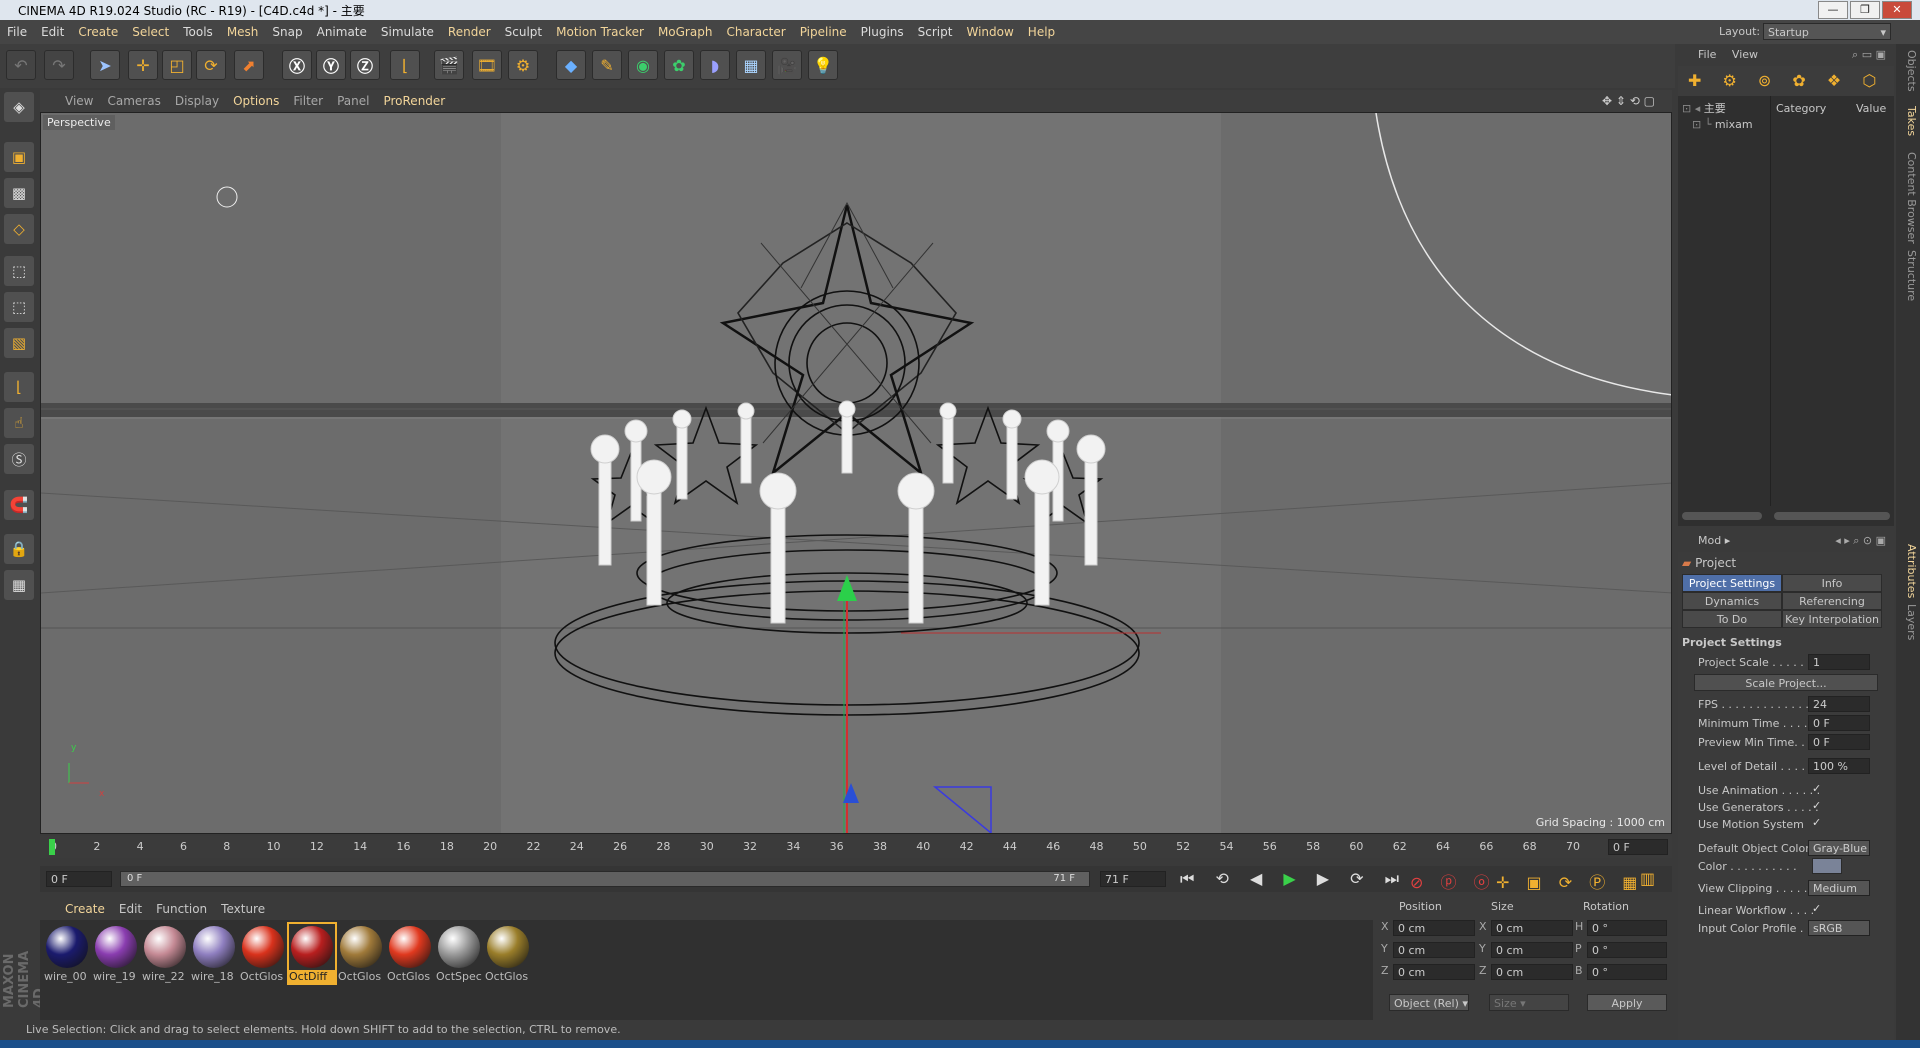  Describe the element at coordinates (67, 953) in the screenshot. I see `material-item: wire_00` at that location.